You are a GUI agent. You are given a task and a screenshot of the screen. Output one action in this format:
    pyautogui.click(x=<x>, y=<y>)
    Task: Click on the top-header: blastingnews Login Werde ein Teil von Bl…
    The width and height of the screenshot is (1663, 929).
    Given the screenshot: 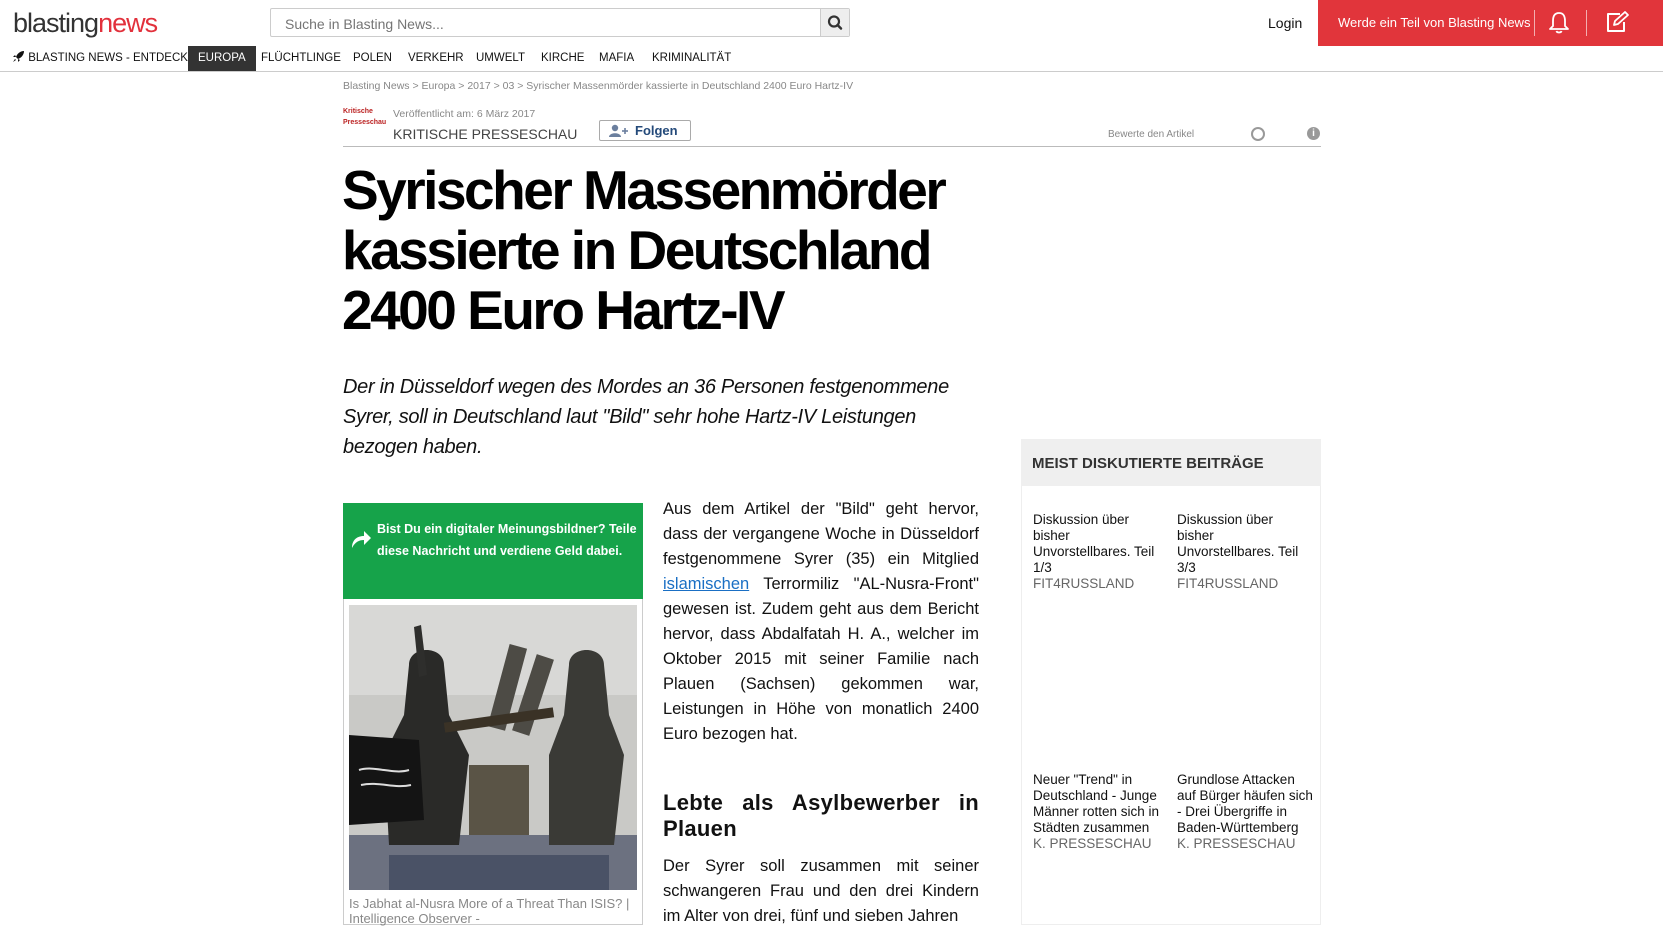 What is the action you would take?
    pyautogui.click(x=831, y=23)
    